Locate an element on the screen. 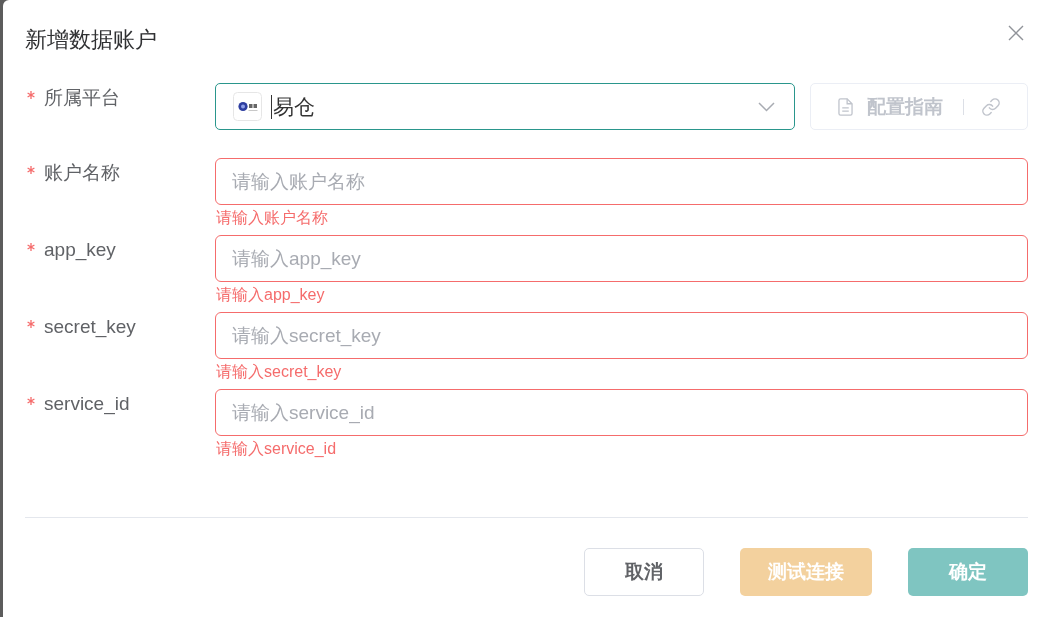 The height and width of the screenshot is (617, 1050). input-field: 请输入service_id is located at coordinates (621, 412).